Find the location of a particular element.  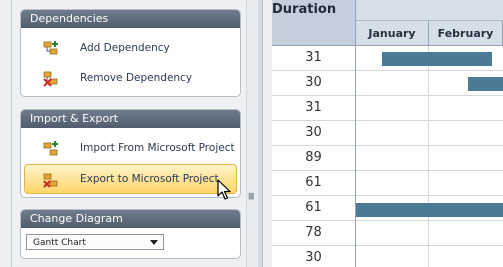

remove-dependency-icon is located at coordinates (50, 79).